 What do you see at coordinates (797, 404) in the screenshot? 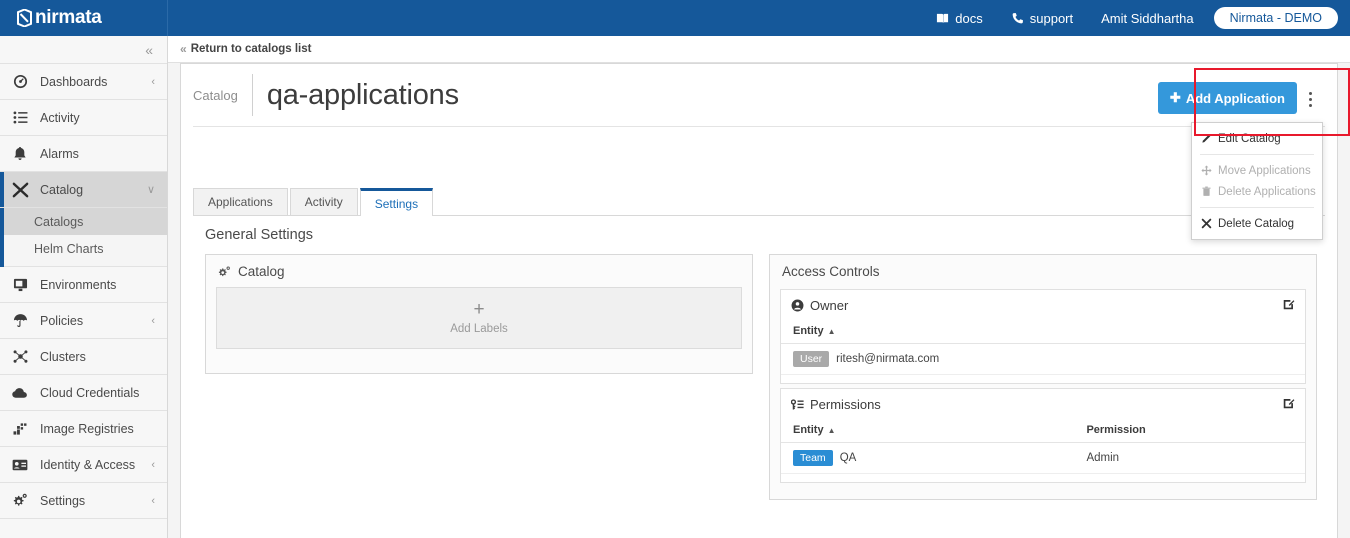
I see `key-list-icon` at bounding box center [797, 404].